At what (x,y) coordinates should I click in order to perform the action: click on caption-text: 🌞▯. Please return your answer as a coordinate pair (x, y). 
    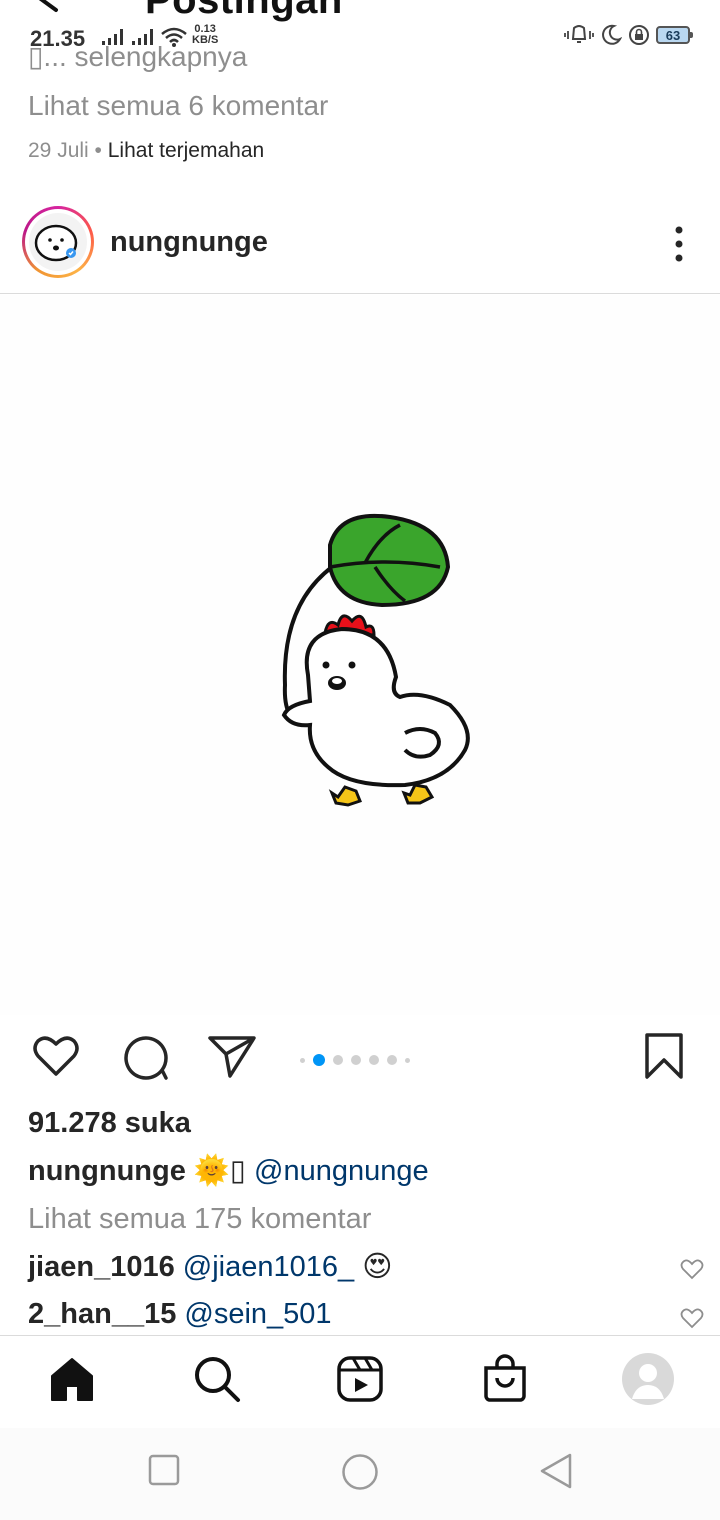
    Looking at the image, I should click on (220, 1171).